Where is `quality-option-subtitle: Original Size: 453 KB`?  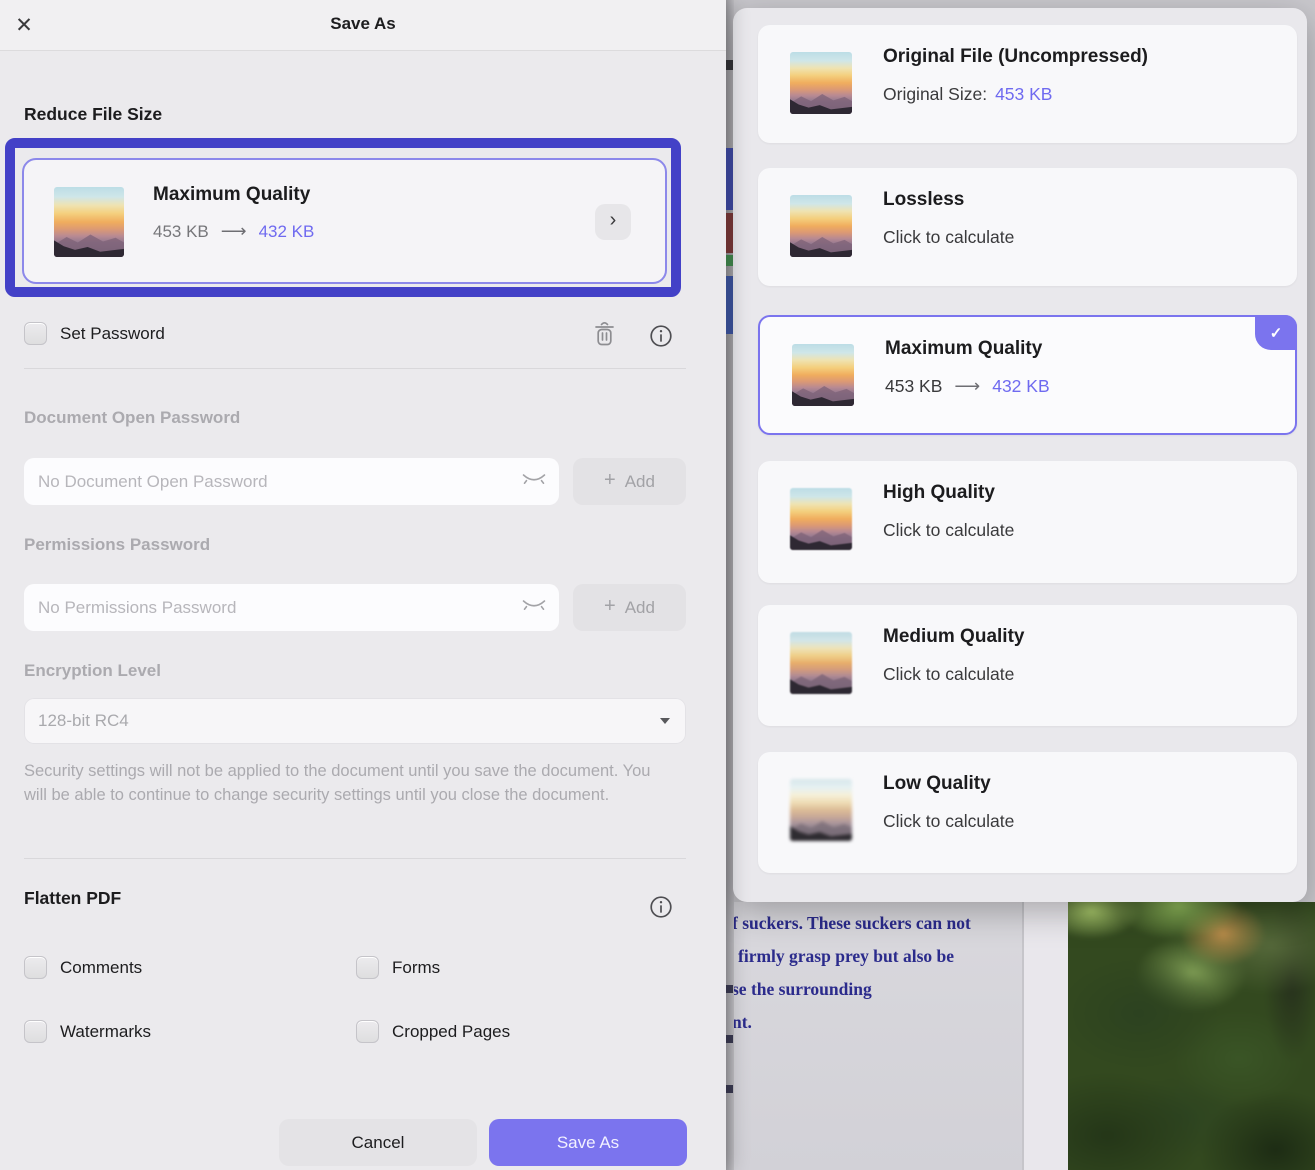 quality-option-subtitle: Original Size: 453 KB is located at coordinates (968, 94).